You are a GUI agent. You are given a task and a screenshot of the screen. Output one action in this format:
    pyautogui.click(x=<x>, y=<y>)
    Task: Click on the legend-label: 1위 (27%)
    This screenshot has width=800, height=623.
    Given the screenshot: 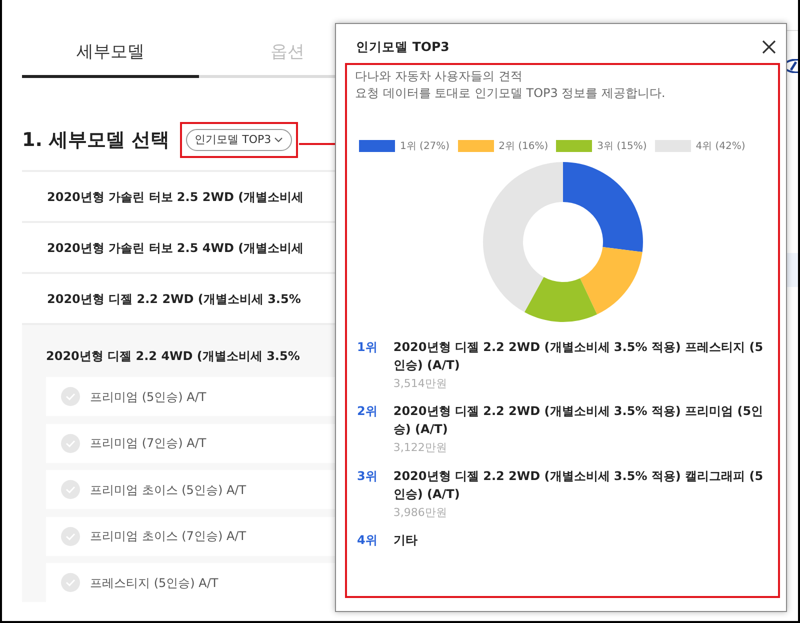 What is the action you would take?
    pyautogui.click(x=425, y=147)
    